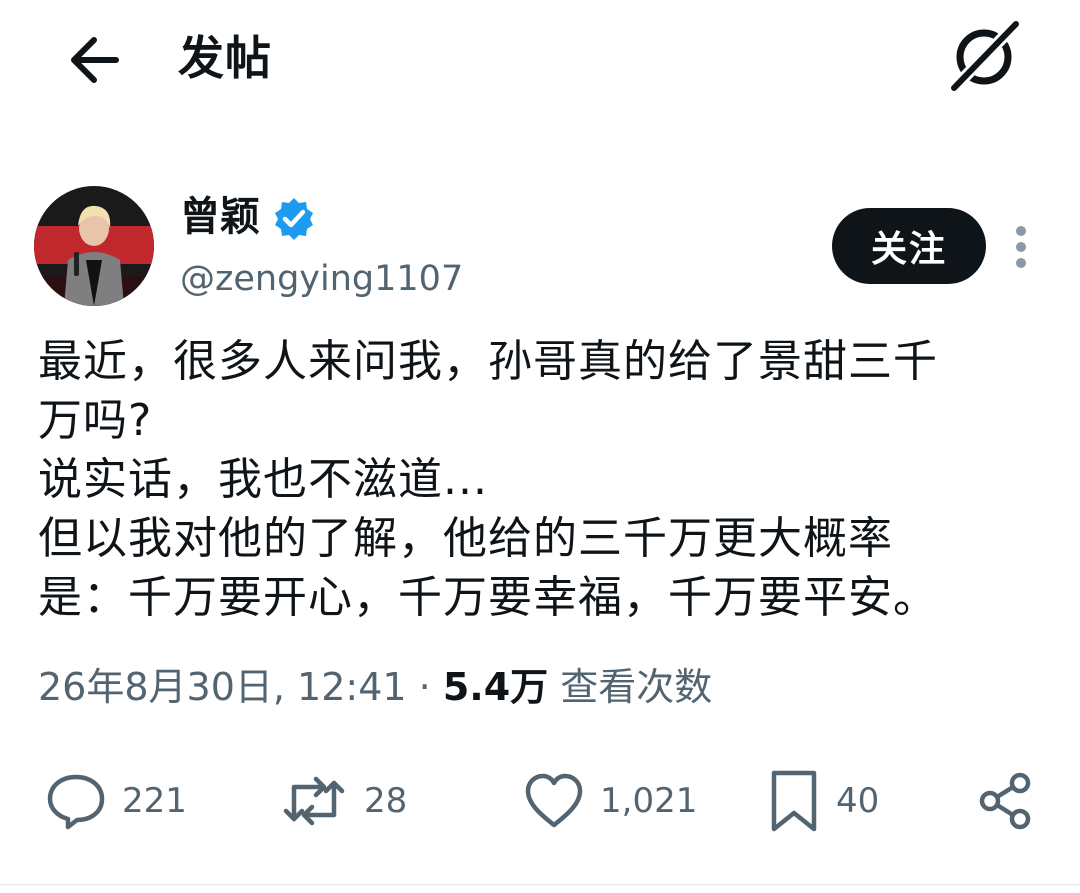 The height and width of the screenshot is (893, 1080). What do you see at coordinates (220, 217) in the screenshot?
I see `display-name: 曾颖` at bounding box center [220, 217].